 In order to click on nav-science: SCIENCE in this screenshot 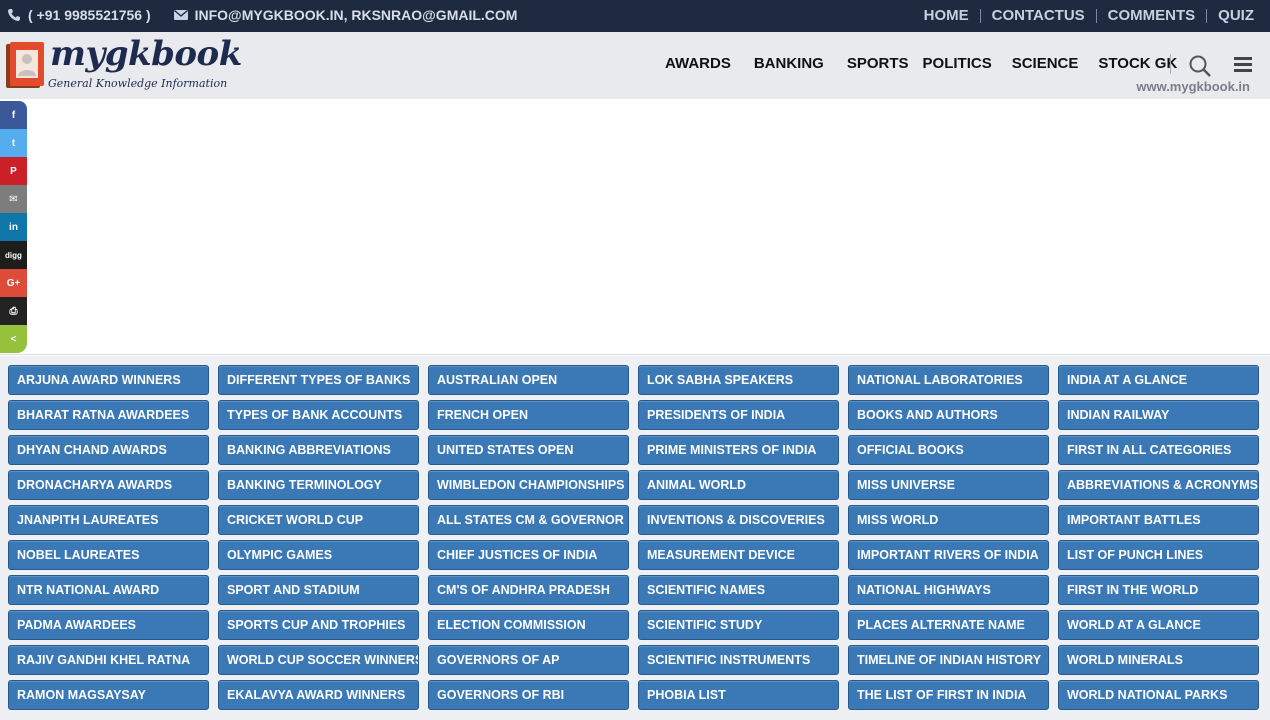, I will do `click(1045, 63)`.